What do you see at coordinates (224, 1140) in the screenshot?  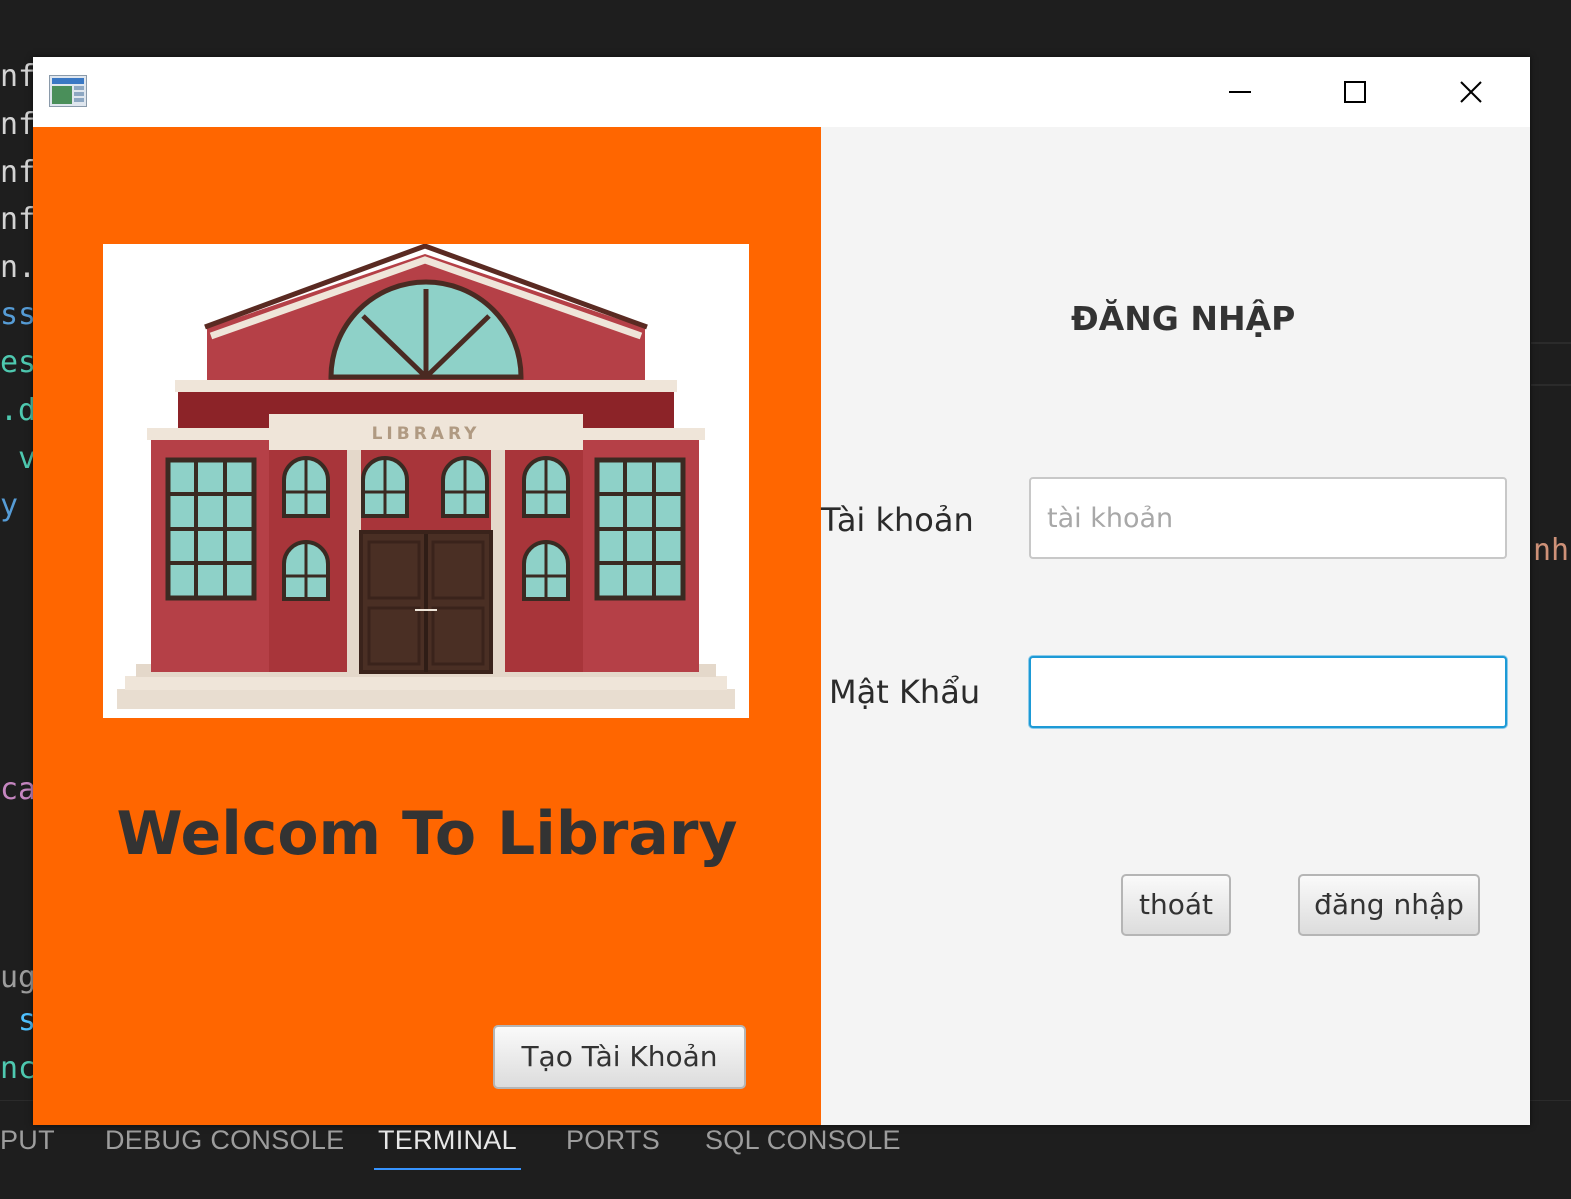 I see `tab-debug-console: DEBUG CONSOLE` at bounding box center [224, 1140].